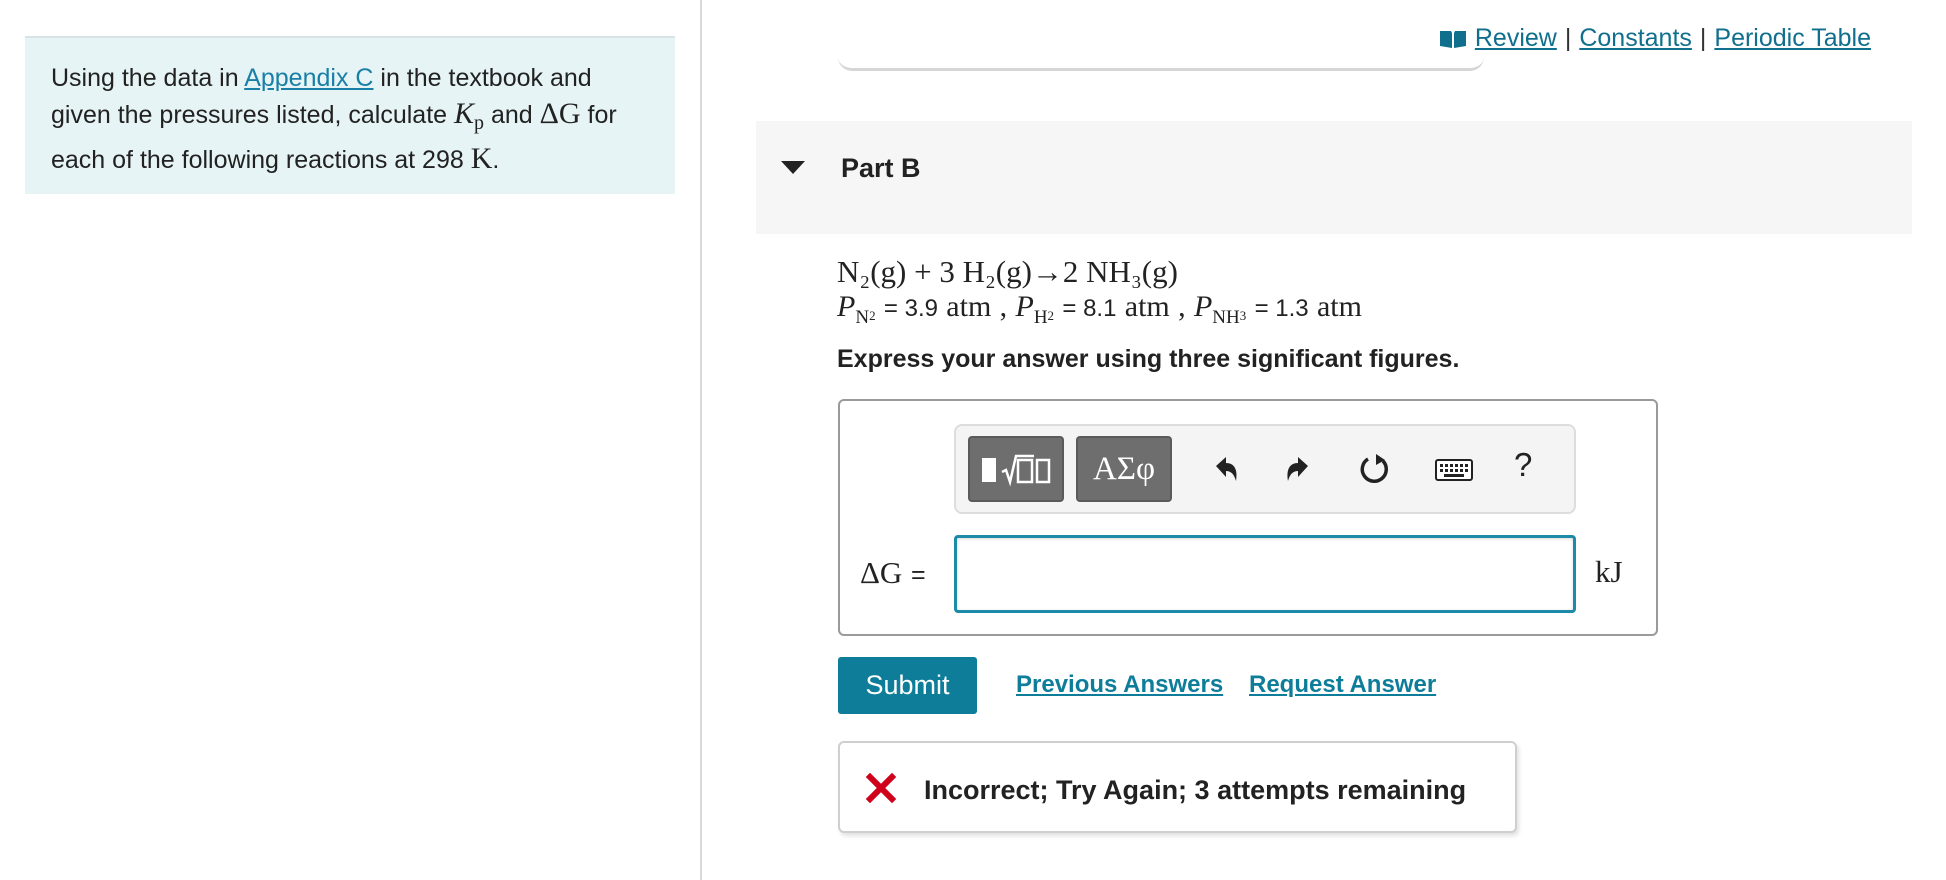 Image resolution: width=1946 pixels, height=880 pixels. What do you see at coordinates (1281, 308) in the screenshot?
I see `nh3-pressure-value: = 1.3` at bounding box center [1281, 308].